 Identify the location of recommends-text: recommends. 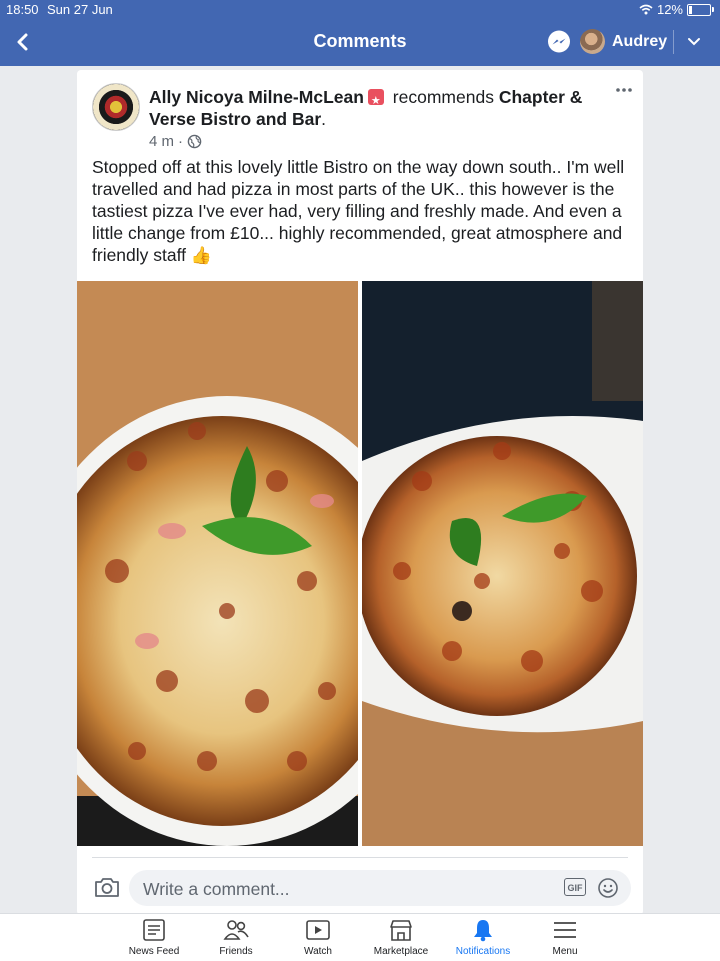
(443, 97).